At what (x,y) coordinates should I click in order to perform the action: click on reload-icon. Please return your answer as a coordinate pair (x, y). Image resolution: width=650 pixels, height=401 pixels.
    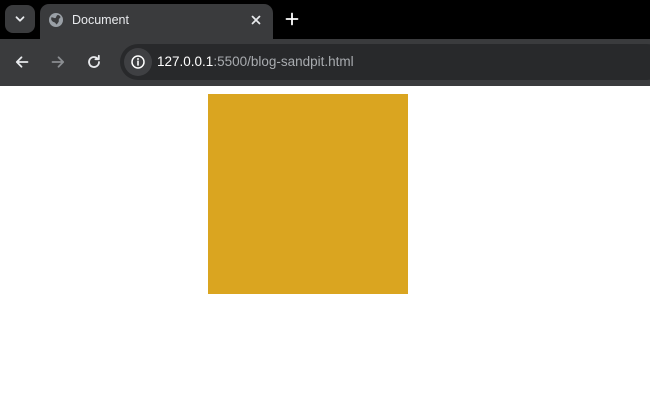
    Looking at the image, I should click on (94, 61).